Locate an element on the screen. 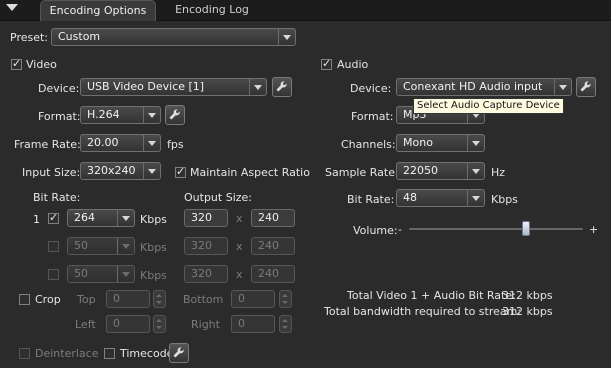 The width and height of the screenshot is (611, 368). crop-checkbox is located at coordinates (24, 299).